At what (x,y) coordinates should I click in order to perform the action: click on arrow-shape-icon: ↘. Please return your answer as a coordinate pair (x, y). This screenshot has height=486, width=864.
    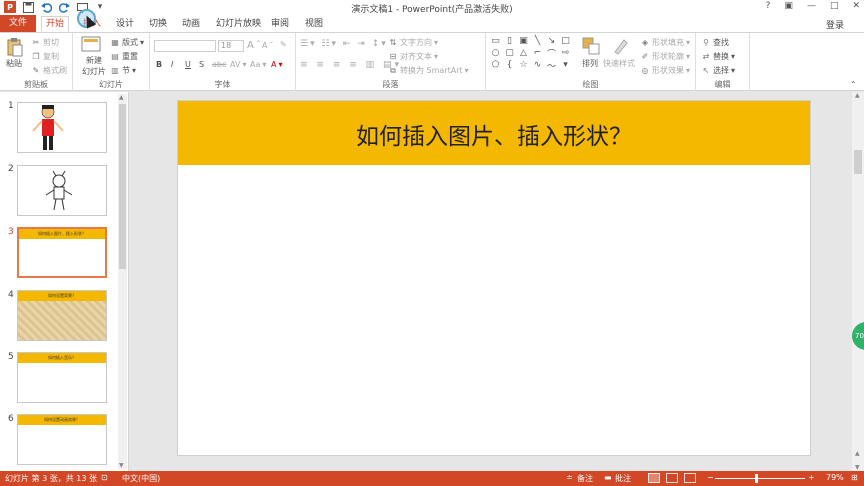
    Looking at the image, I should click on (551, 41).